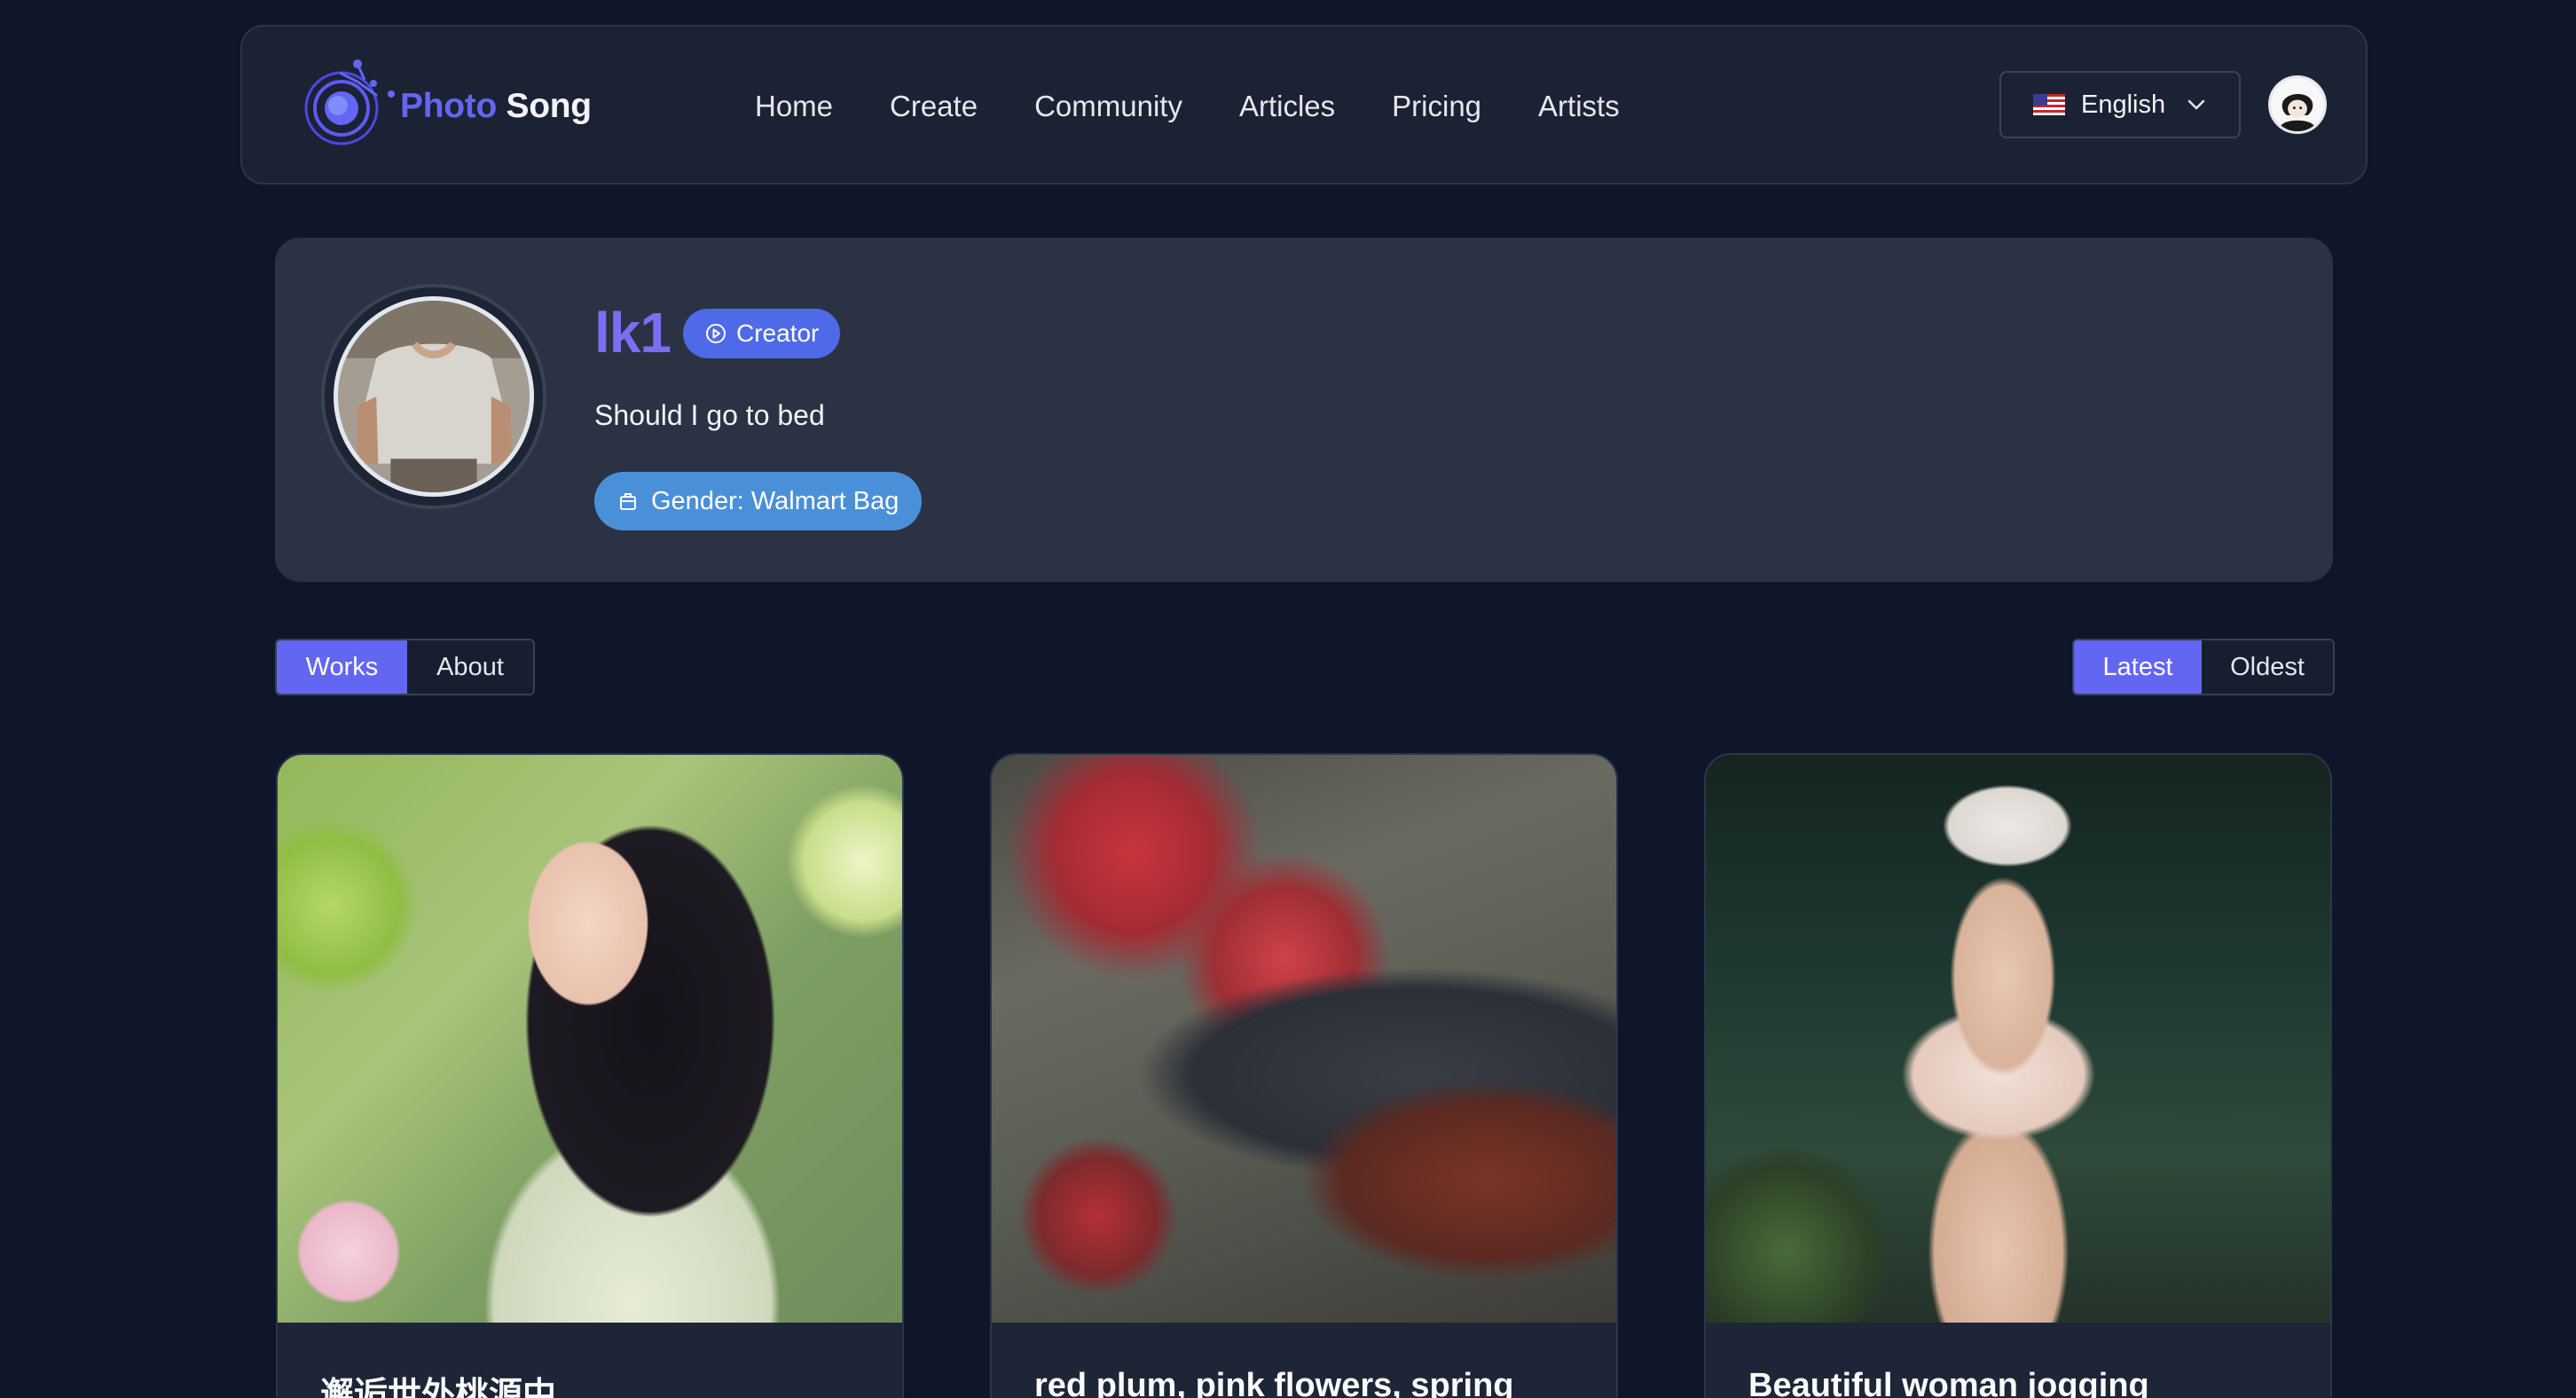  Describe the element at coordinates (628, 501) in the screenshot. I see `bag-icon` at that location.